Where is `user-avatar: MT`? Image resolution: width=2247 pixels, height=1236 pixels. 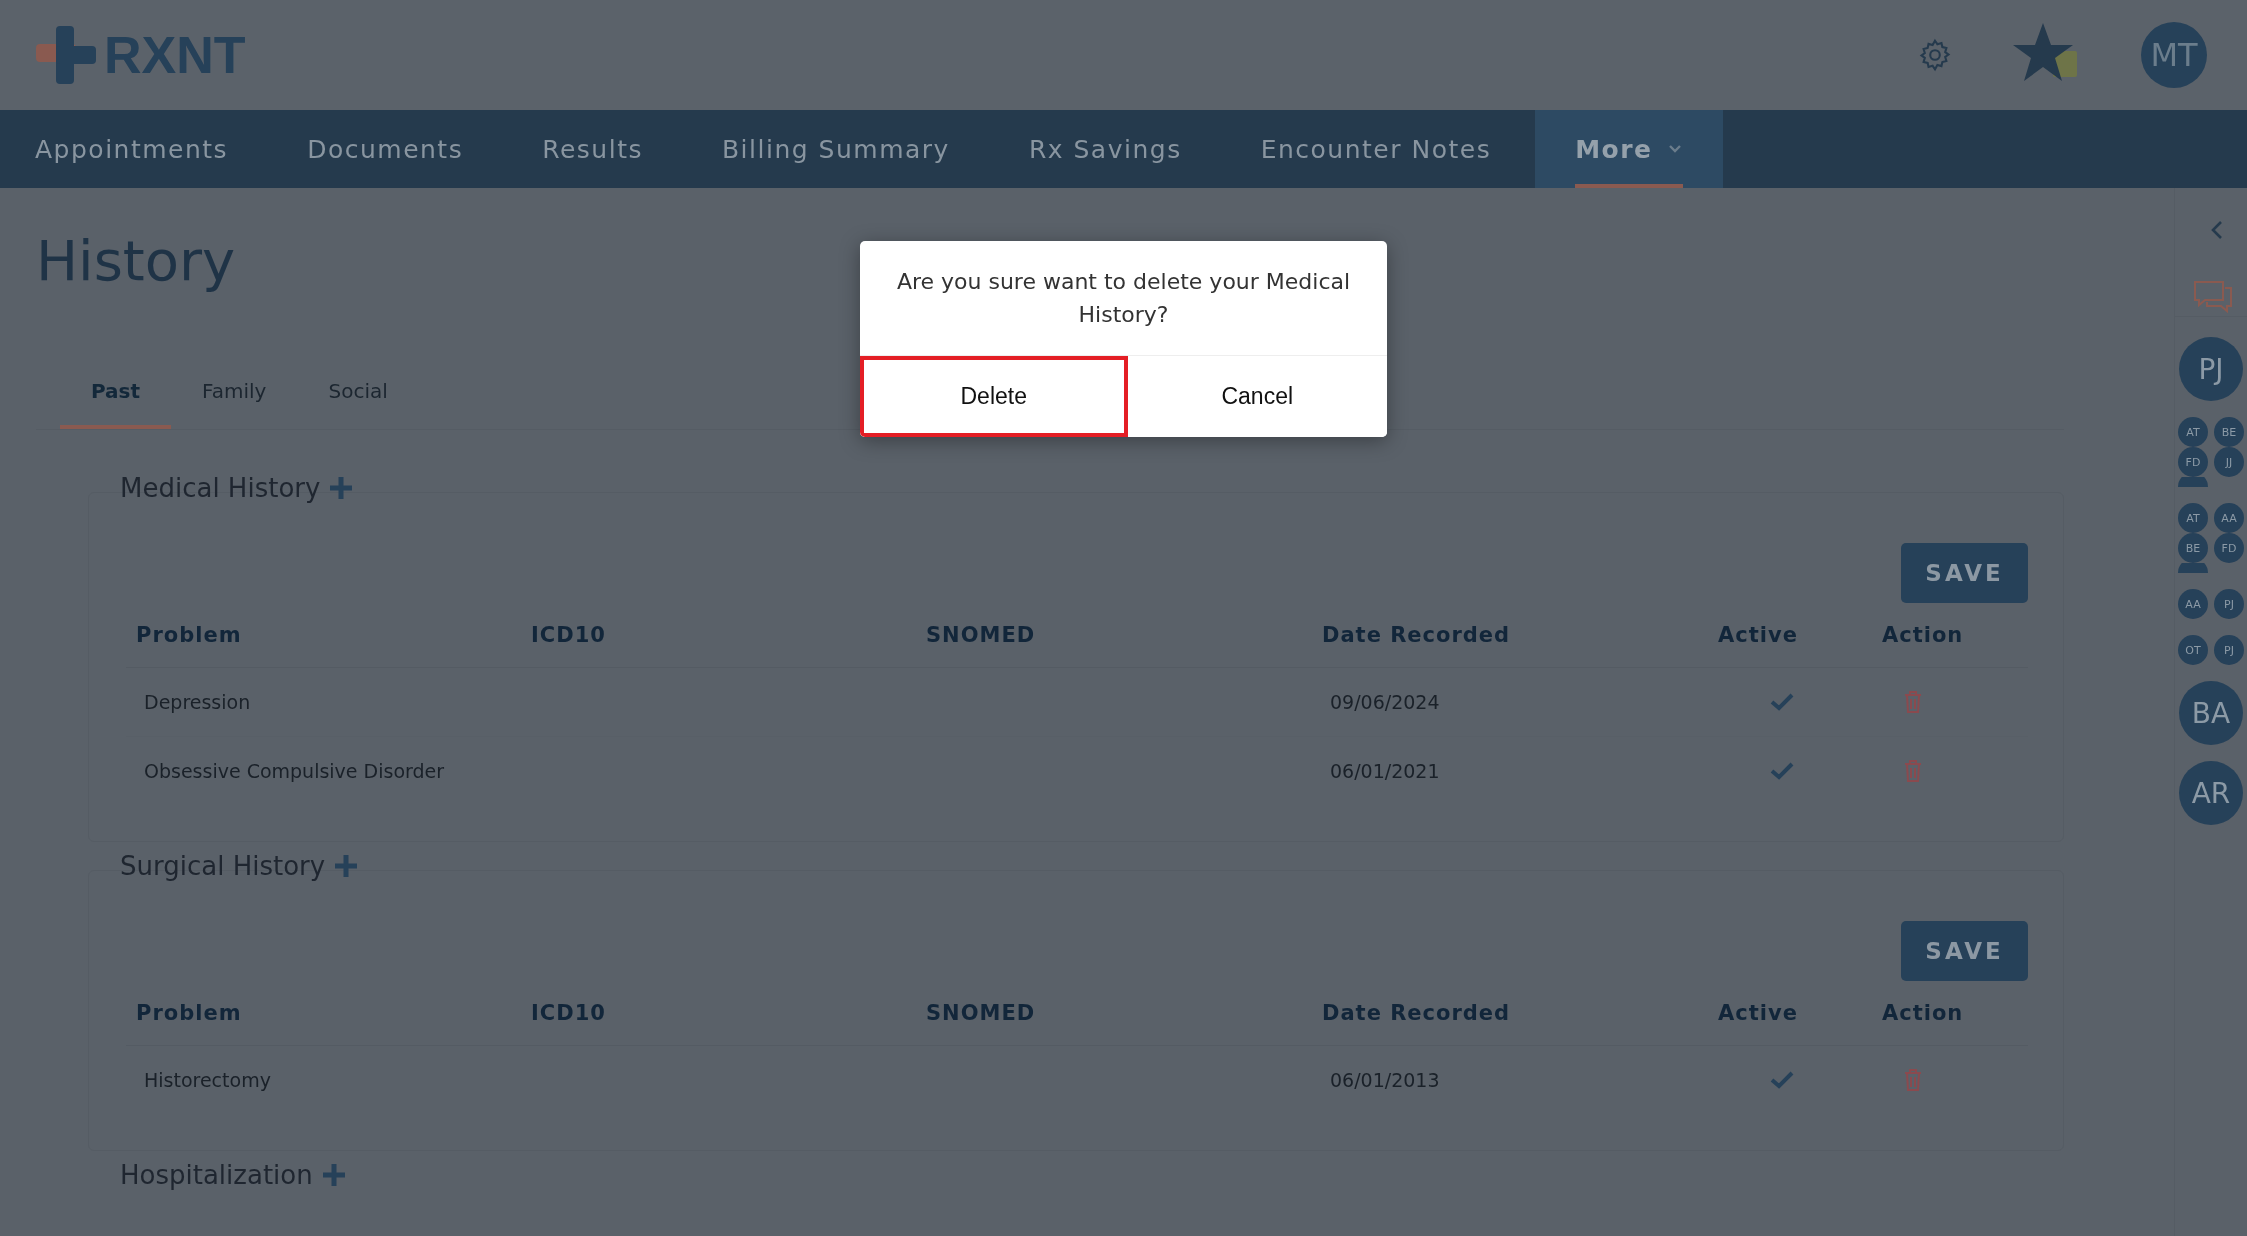
user-avatar: MT is located at coordinates (2174, 55).